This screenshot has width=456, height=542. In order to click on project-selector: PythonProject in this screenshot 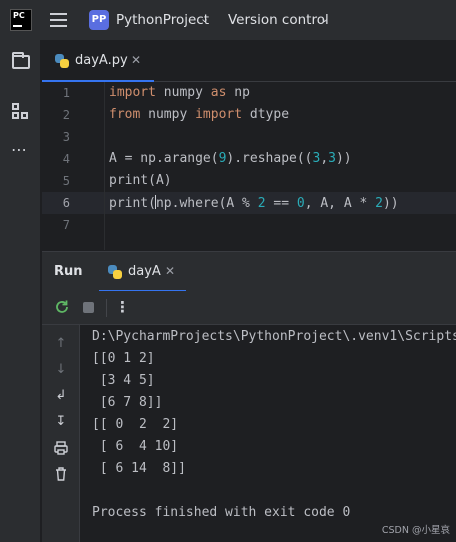, I will do `click(162, 20)`.